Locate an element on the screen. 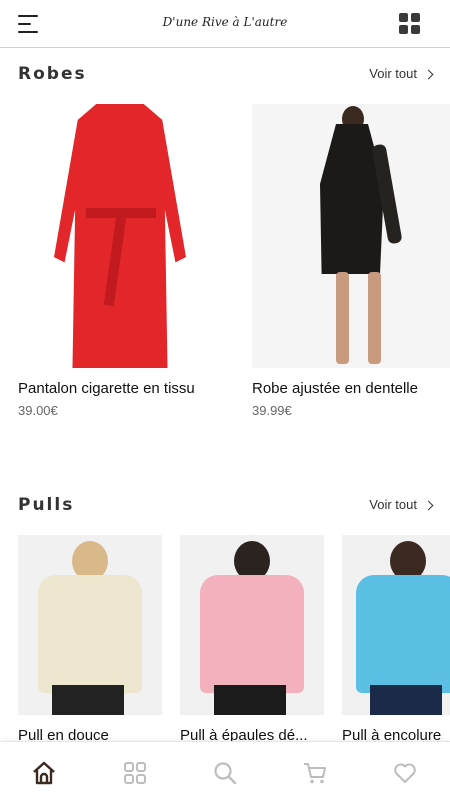  home-icon is located at coordinates (44, 773).